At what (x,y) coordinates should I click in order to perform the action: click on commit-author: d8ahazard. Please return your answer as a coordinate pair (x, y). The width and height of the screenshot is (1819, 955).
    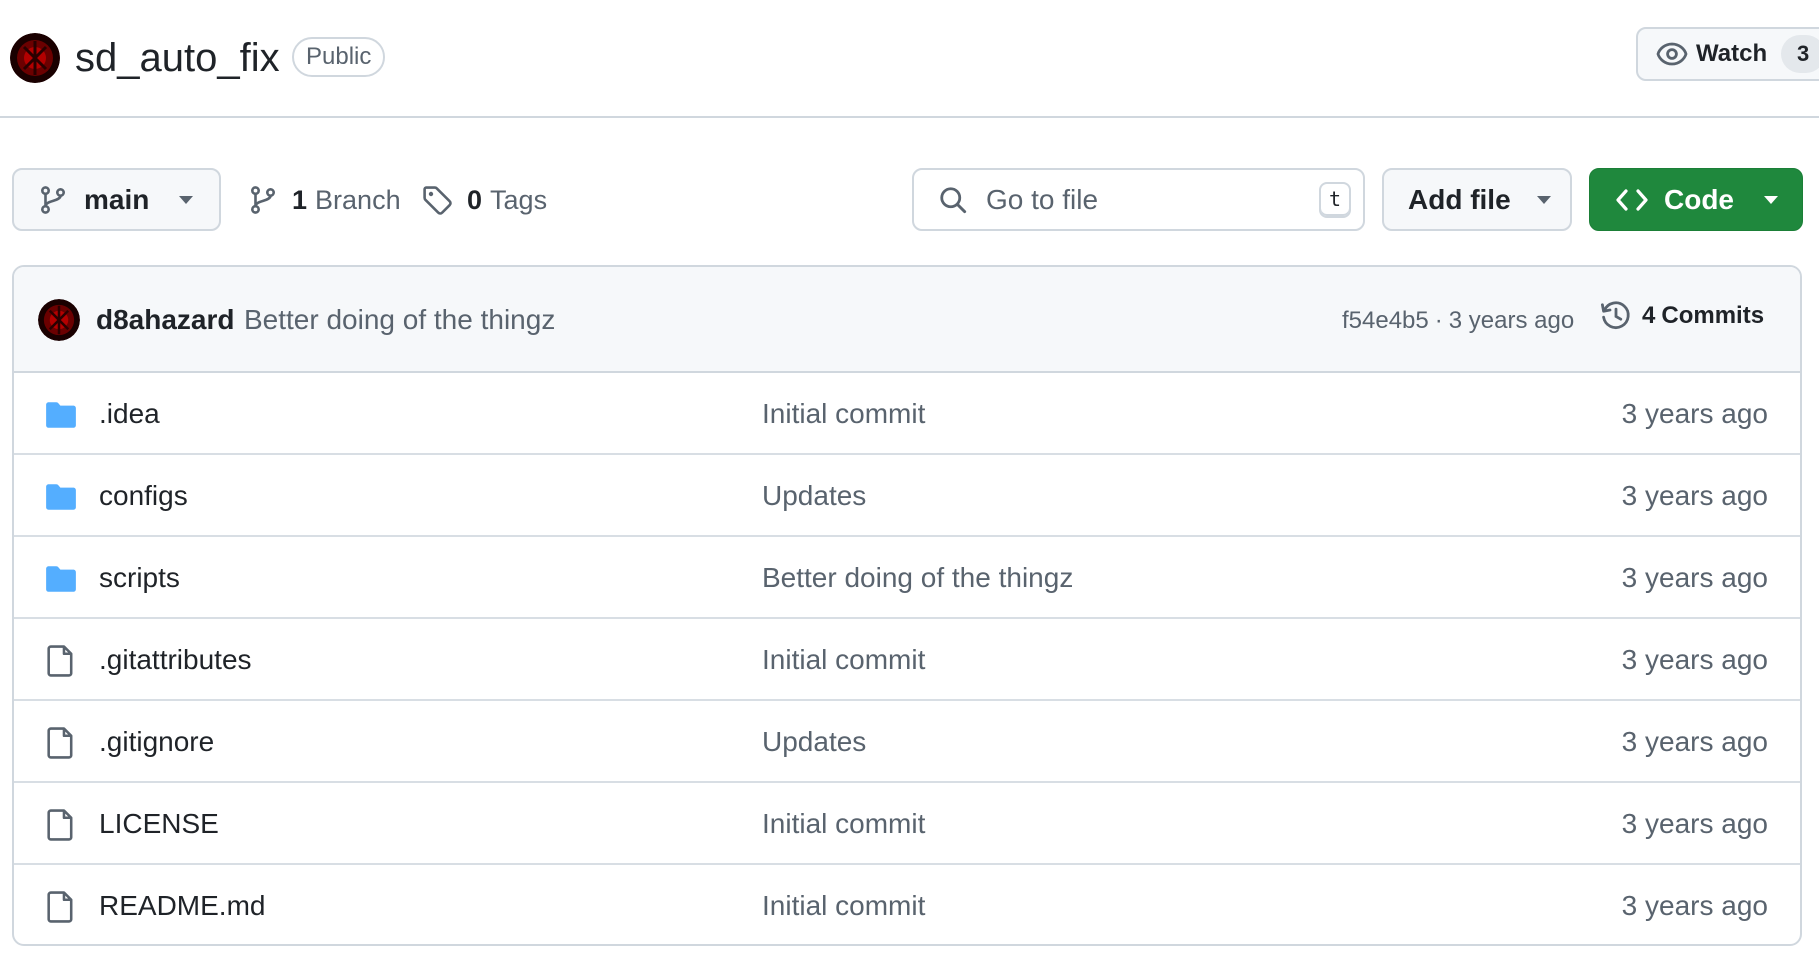
    Looking at the image, I should click on (165, 320).